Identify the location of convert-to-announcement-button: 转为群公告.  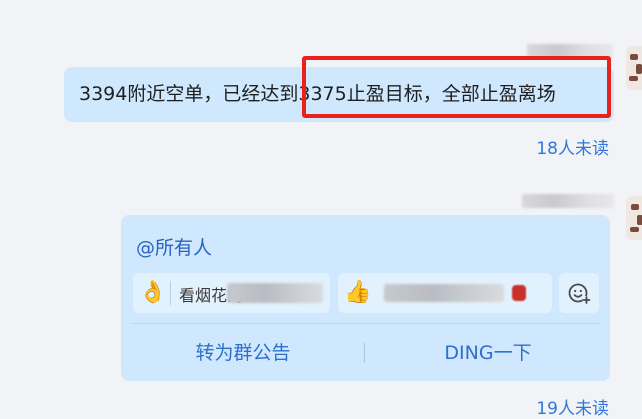
(243, 353).